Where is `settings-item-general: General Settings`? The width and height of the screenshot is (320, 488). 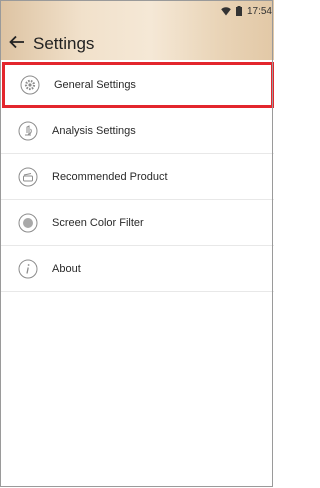 settings-item-general: General Settings is located at coordinates (138, 85).